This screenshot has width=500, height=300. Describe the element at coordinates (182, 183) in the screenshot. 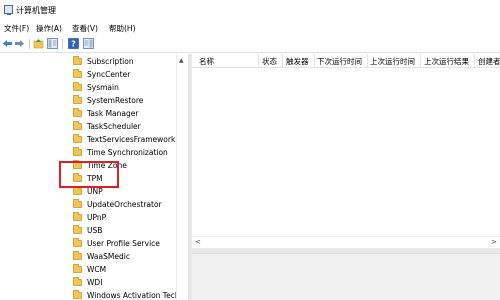

I see `scrollbar-thumb` at that location.